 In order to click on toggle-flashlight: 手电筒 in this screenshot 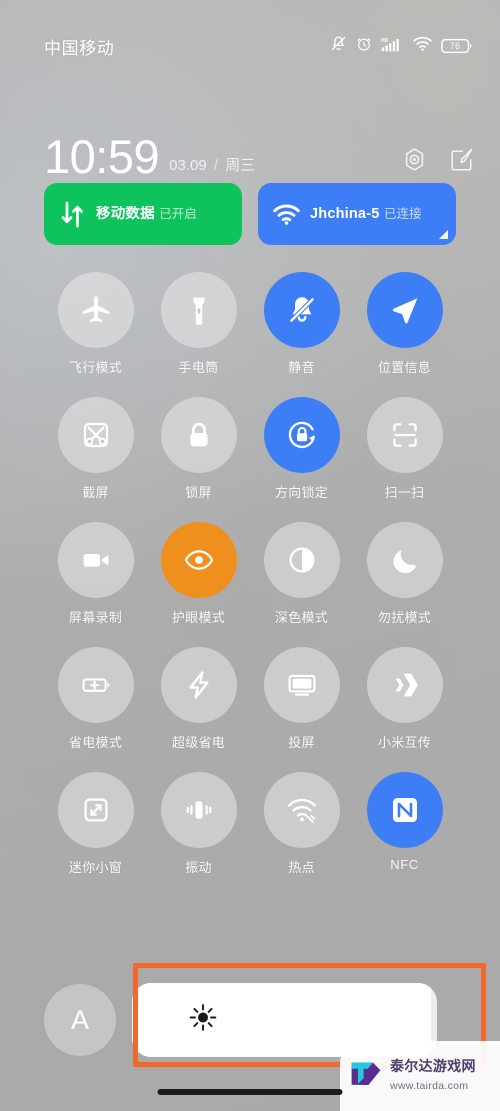, I will do `click(198, 324)`.